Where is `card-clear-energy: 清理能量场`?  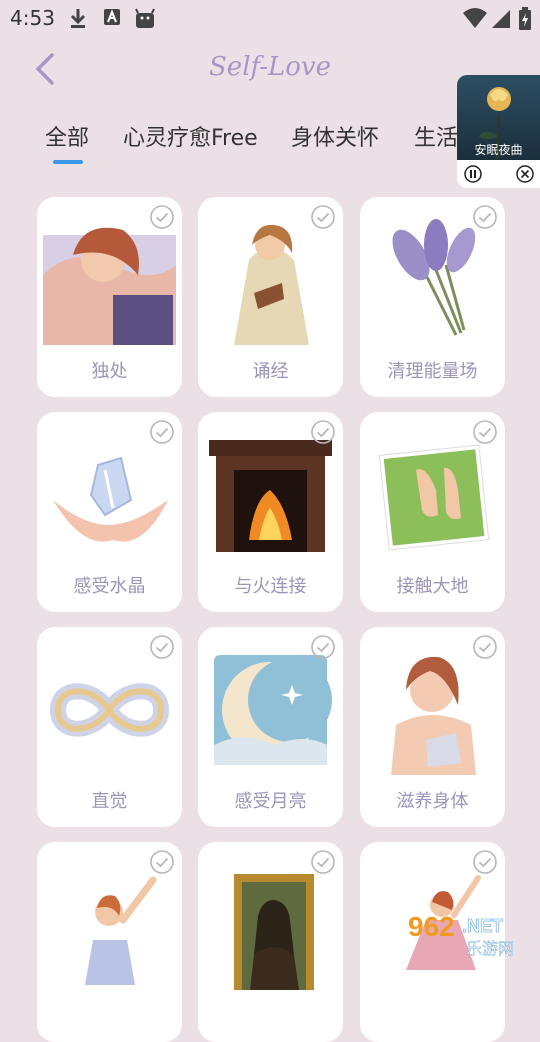
card-clear-energy: 清理能量场 is located at coordinates (432, 297).